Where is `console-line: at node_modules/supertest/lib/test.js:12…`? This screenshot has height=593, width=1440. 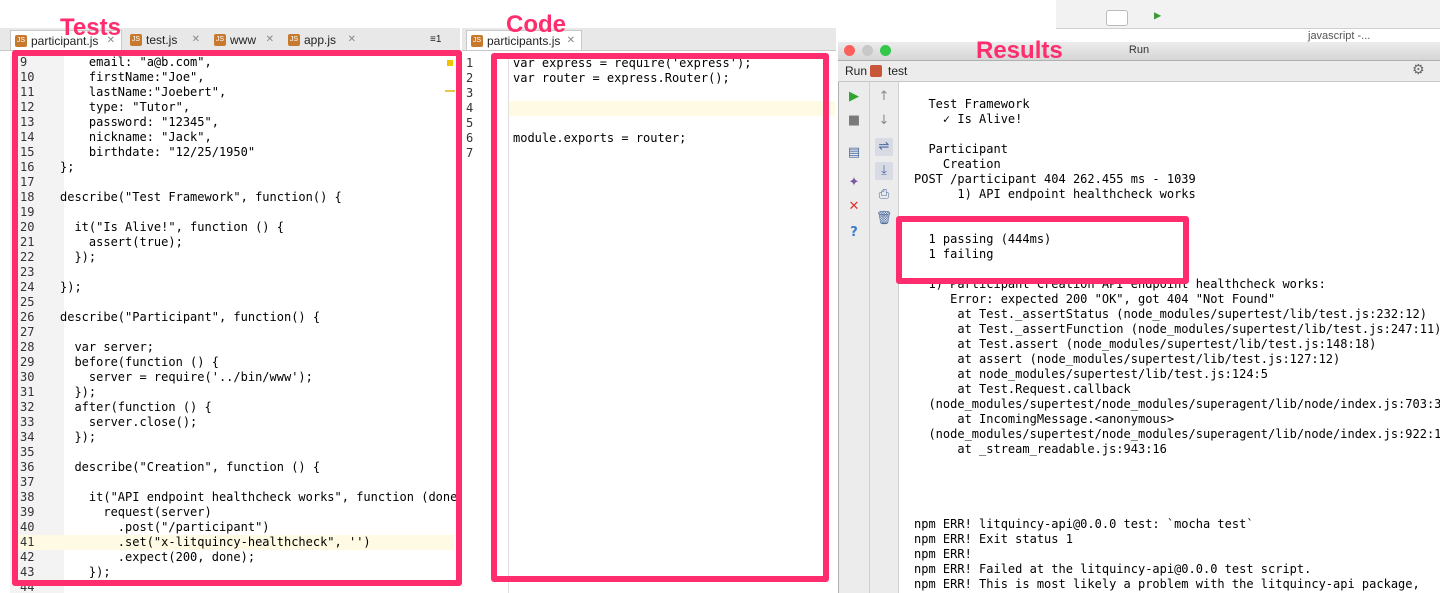 console-line: at node_modules/supertest/lib/test.js:12… is located at coordinates (1091, 374).